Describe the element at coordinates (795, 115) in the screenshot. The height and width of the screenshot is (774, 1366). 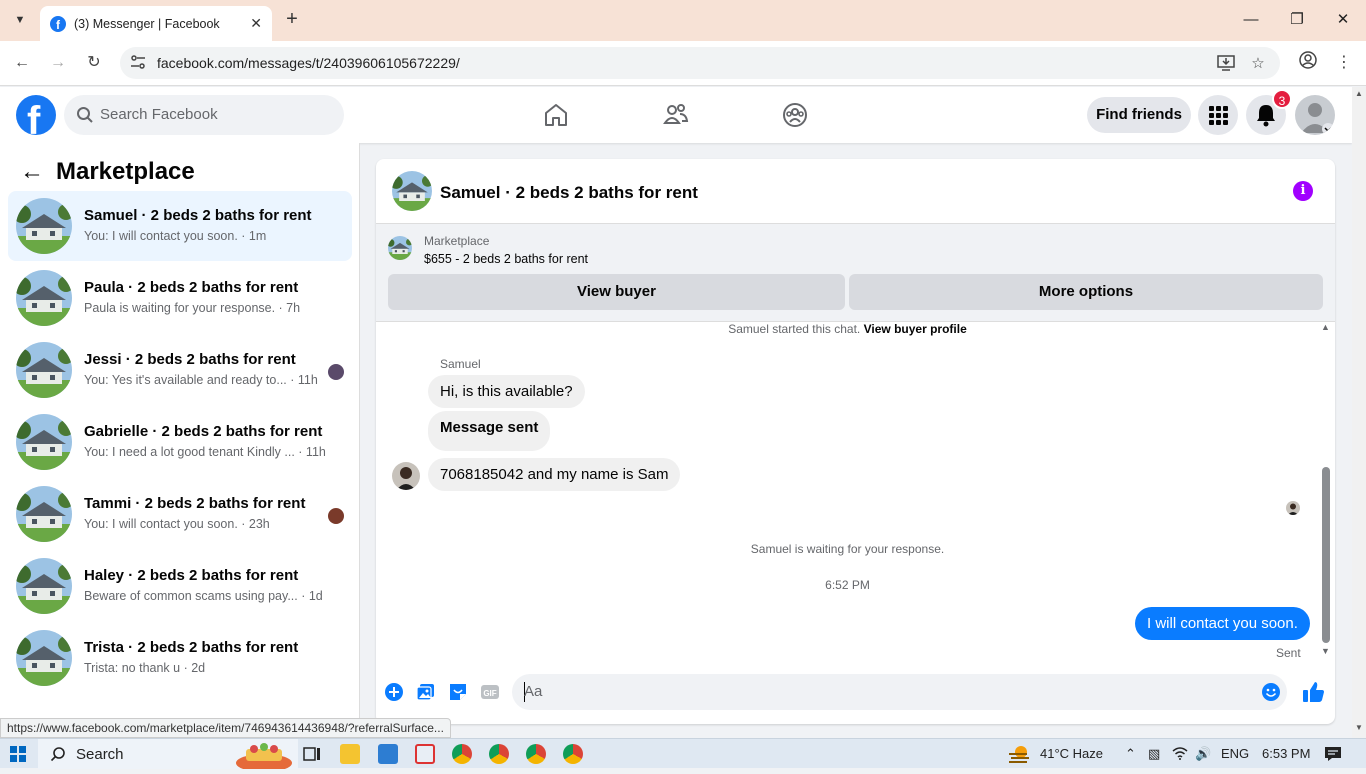
I see `groups-icon` at that location.